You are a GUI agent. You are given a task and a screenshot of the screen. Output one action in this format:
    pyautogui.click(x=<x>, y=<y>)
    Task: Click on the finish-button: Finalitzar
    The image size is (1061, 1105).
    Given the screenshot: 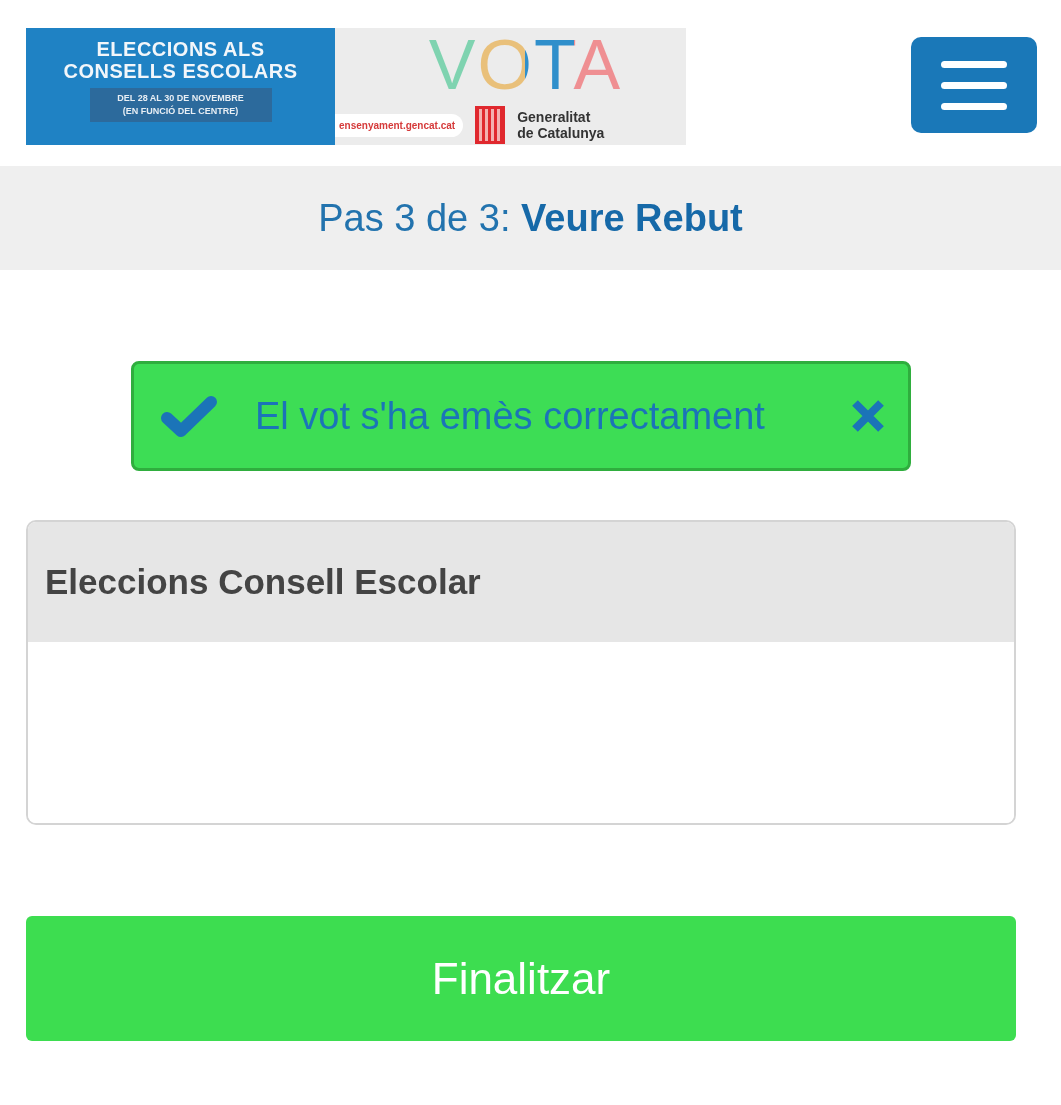 What is the action you would take?
    pyautogui.click(x=521, y=978)
    